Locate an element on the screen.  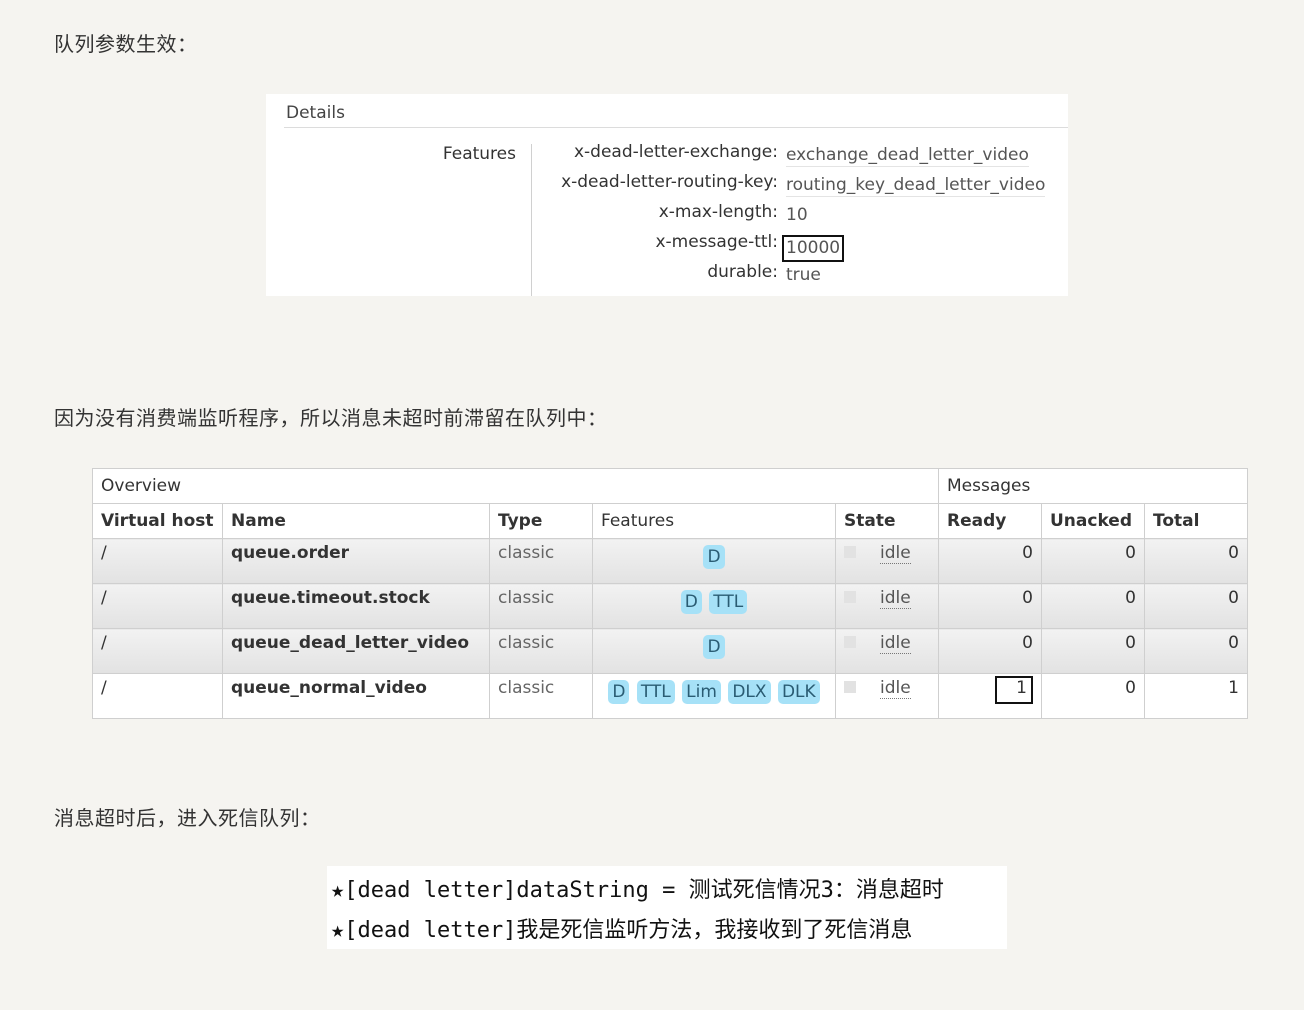
ready-value-highlighted: 1 is located at coordinates (1014, 690).